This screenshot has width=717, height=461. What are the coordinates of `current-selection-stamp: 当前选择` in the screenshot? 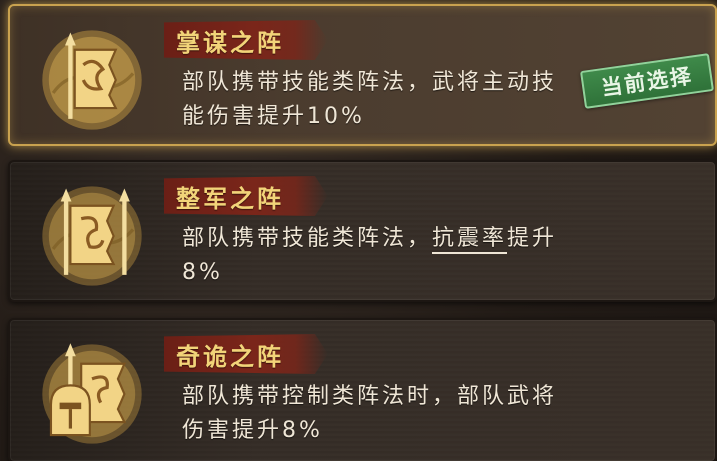 It's located at (647, 81).